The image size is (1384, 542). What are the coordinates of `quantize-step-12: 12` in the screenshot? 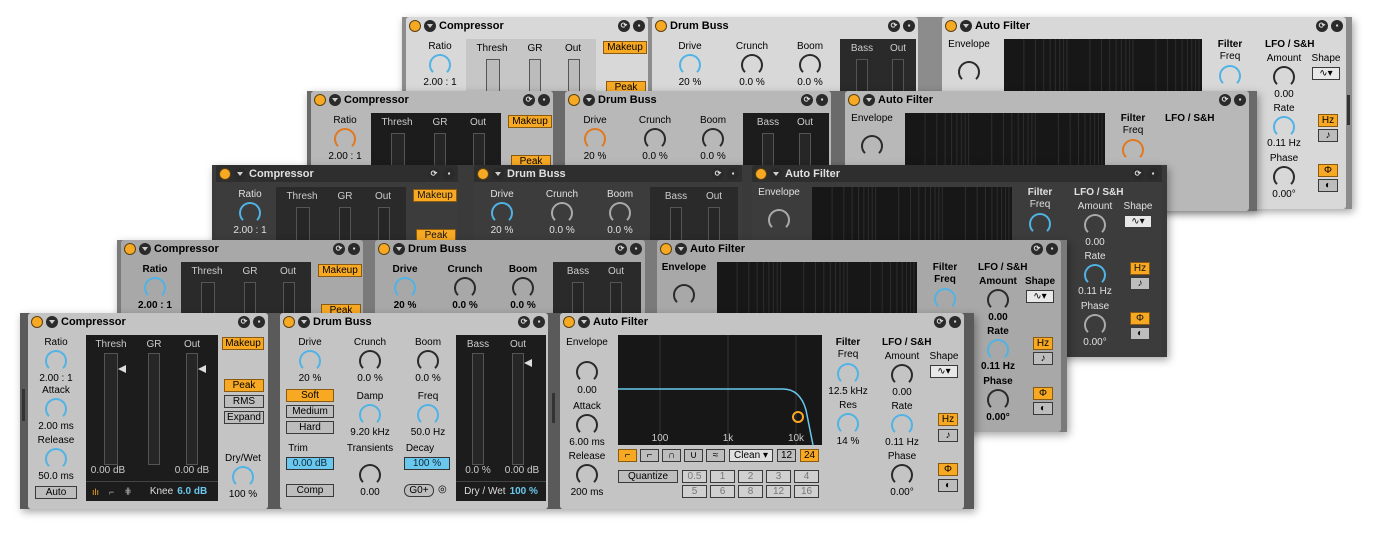 It's located at (778, 491).